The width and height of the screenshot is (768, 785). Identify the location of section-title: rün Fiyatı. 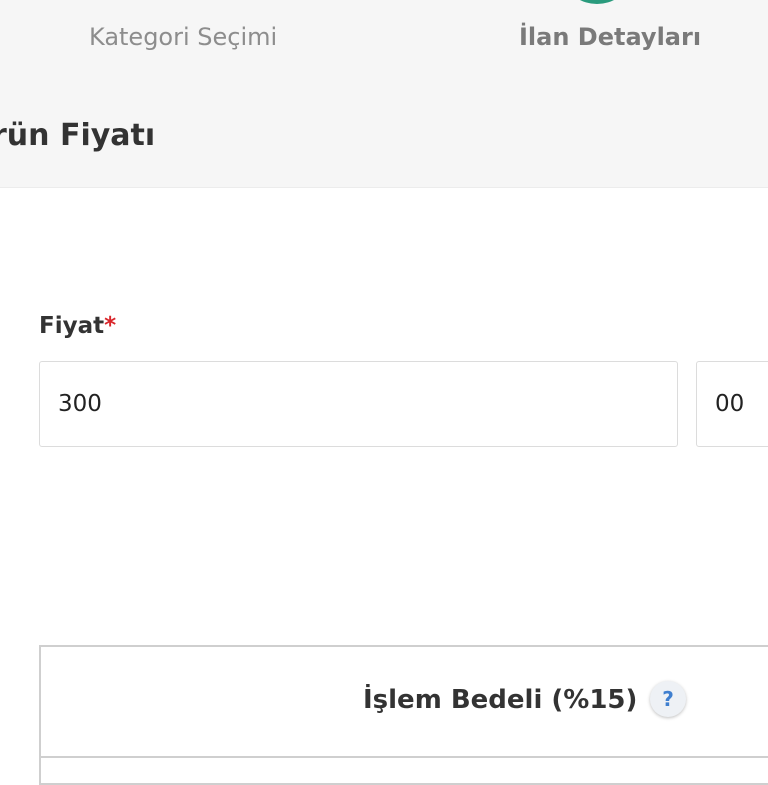
(78, 135).